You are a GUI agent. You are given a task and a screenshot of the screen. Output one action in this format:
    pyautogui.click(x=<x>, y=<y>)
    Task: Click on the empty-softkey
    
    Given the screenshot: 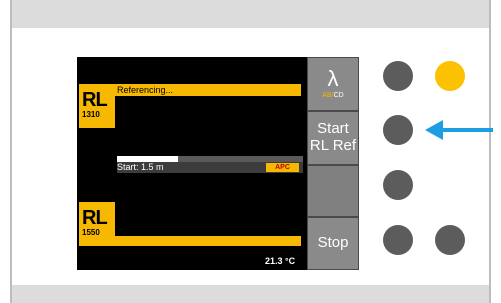 What is the action you would take?
    pyautogui.click(x=333, y=191)
    